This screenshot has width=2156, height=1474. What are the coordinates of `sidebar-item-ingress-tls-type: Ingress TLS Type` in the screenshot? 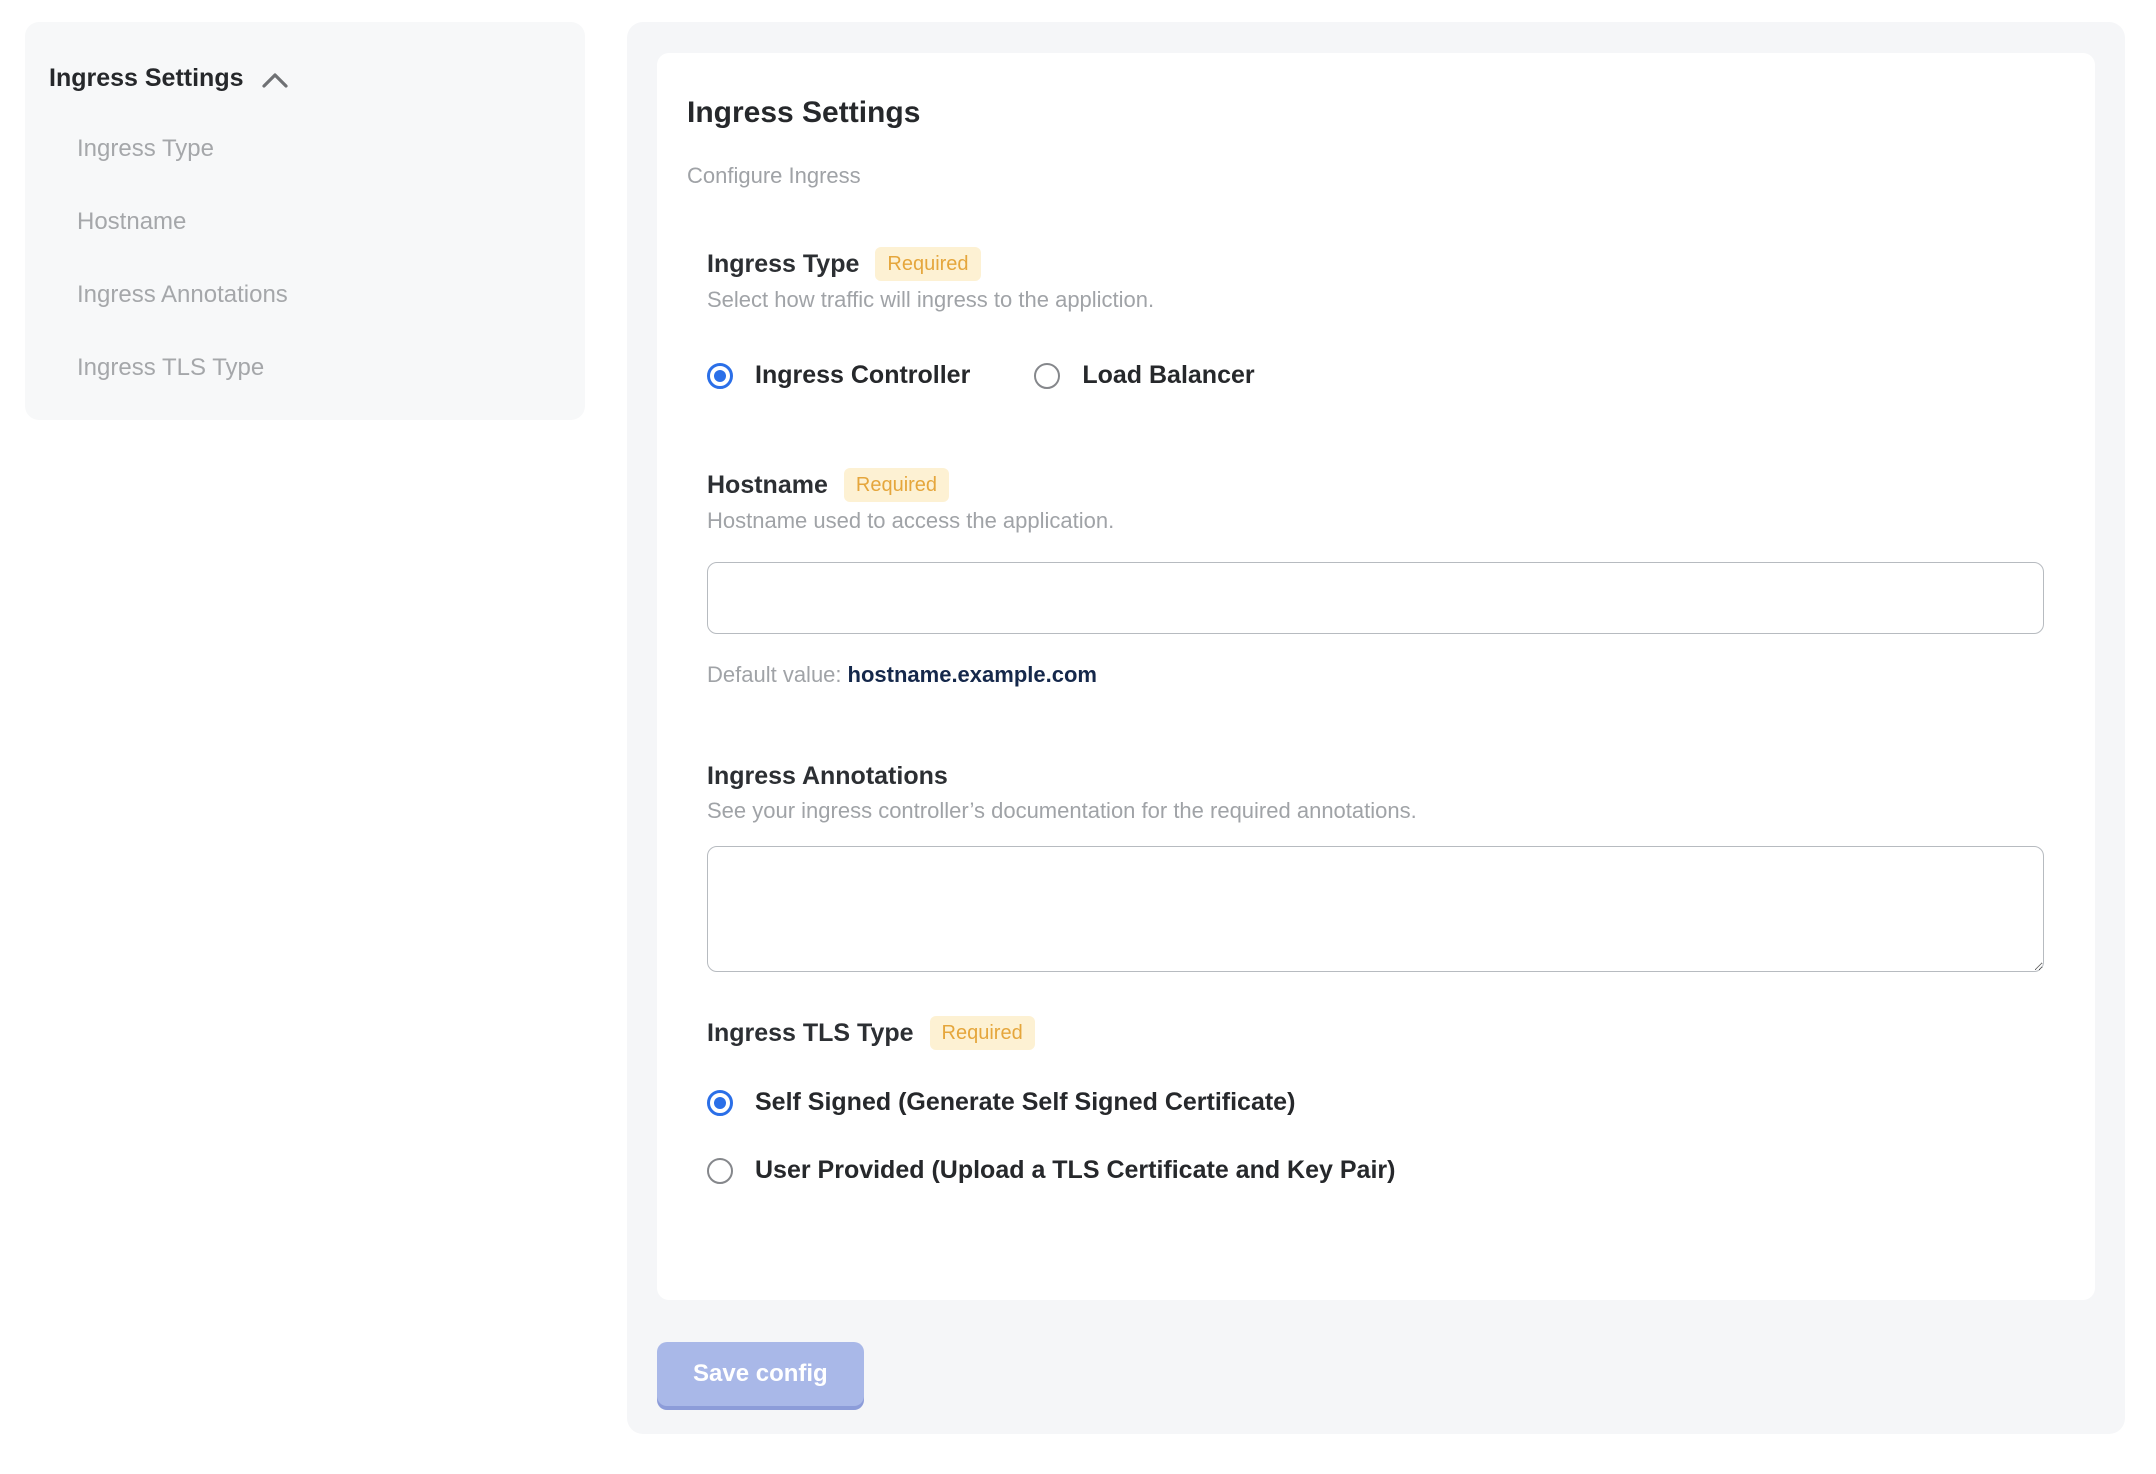 It's located at (319, 368).